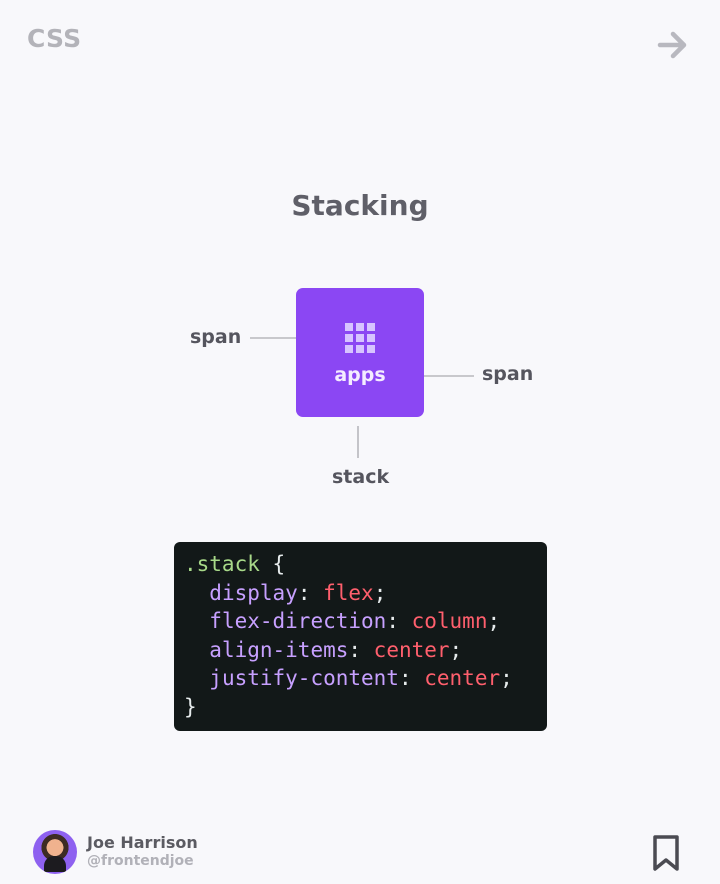  I want to click on stacking-diagram, so click(362, 397).